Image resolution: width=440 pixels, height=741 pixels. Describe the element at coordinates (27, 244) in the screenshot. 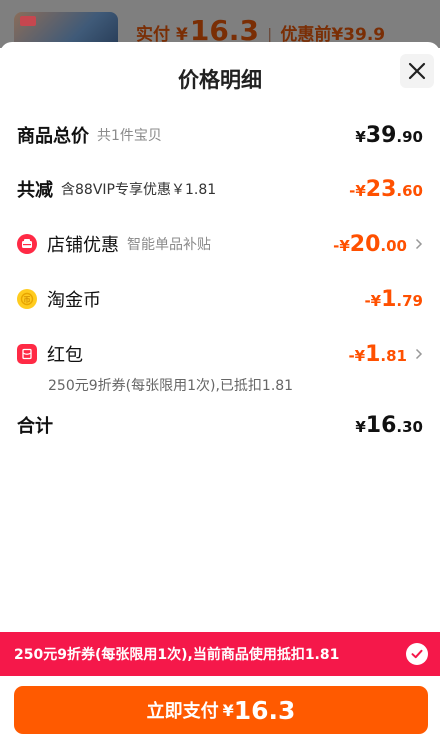

I see `store-icon` at that location.